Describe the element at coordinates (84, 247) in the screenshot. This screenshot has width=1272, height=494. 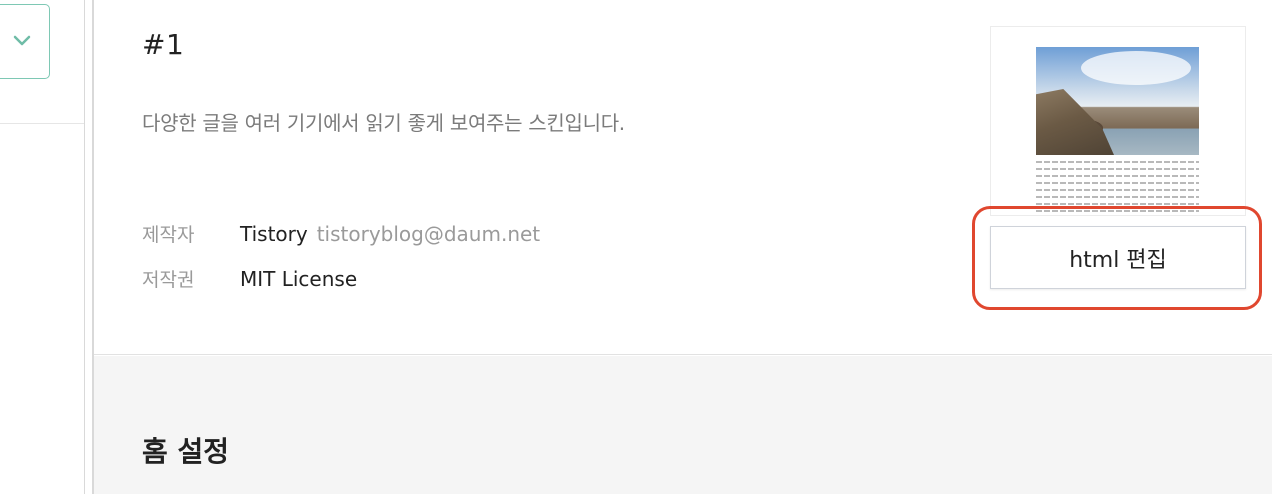
I see `panel-divider` at that location.